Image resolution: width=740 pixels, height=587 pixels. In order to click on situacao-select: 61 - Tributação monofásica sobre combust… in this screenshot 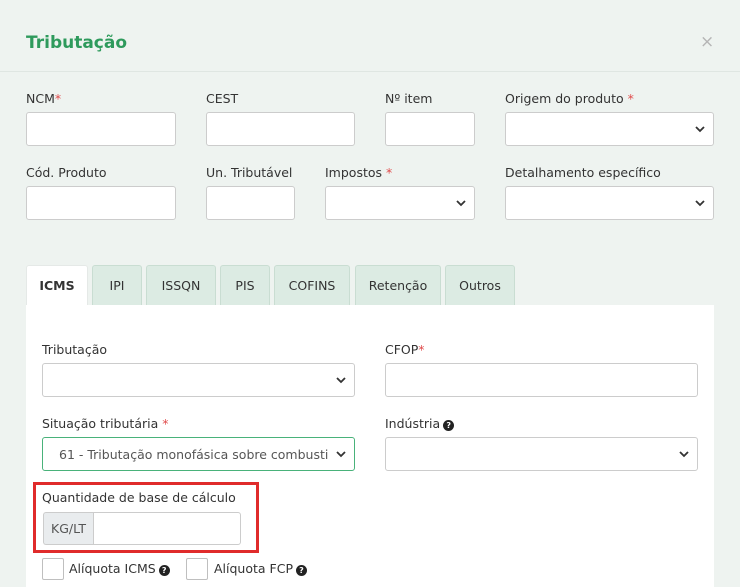, I will do `click(198, 454)`.